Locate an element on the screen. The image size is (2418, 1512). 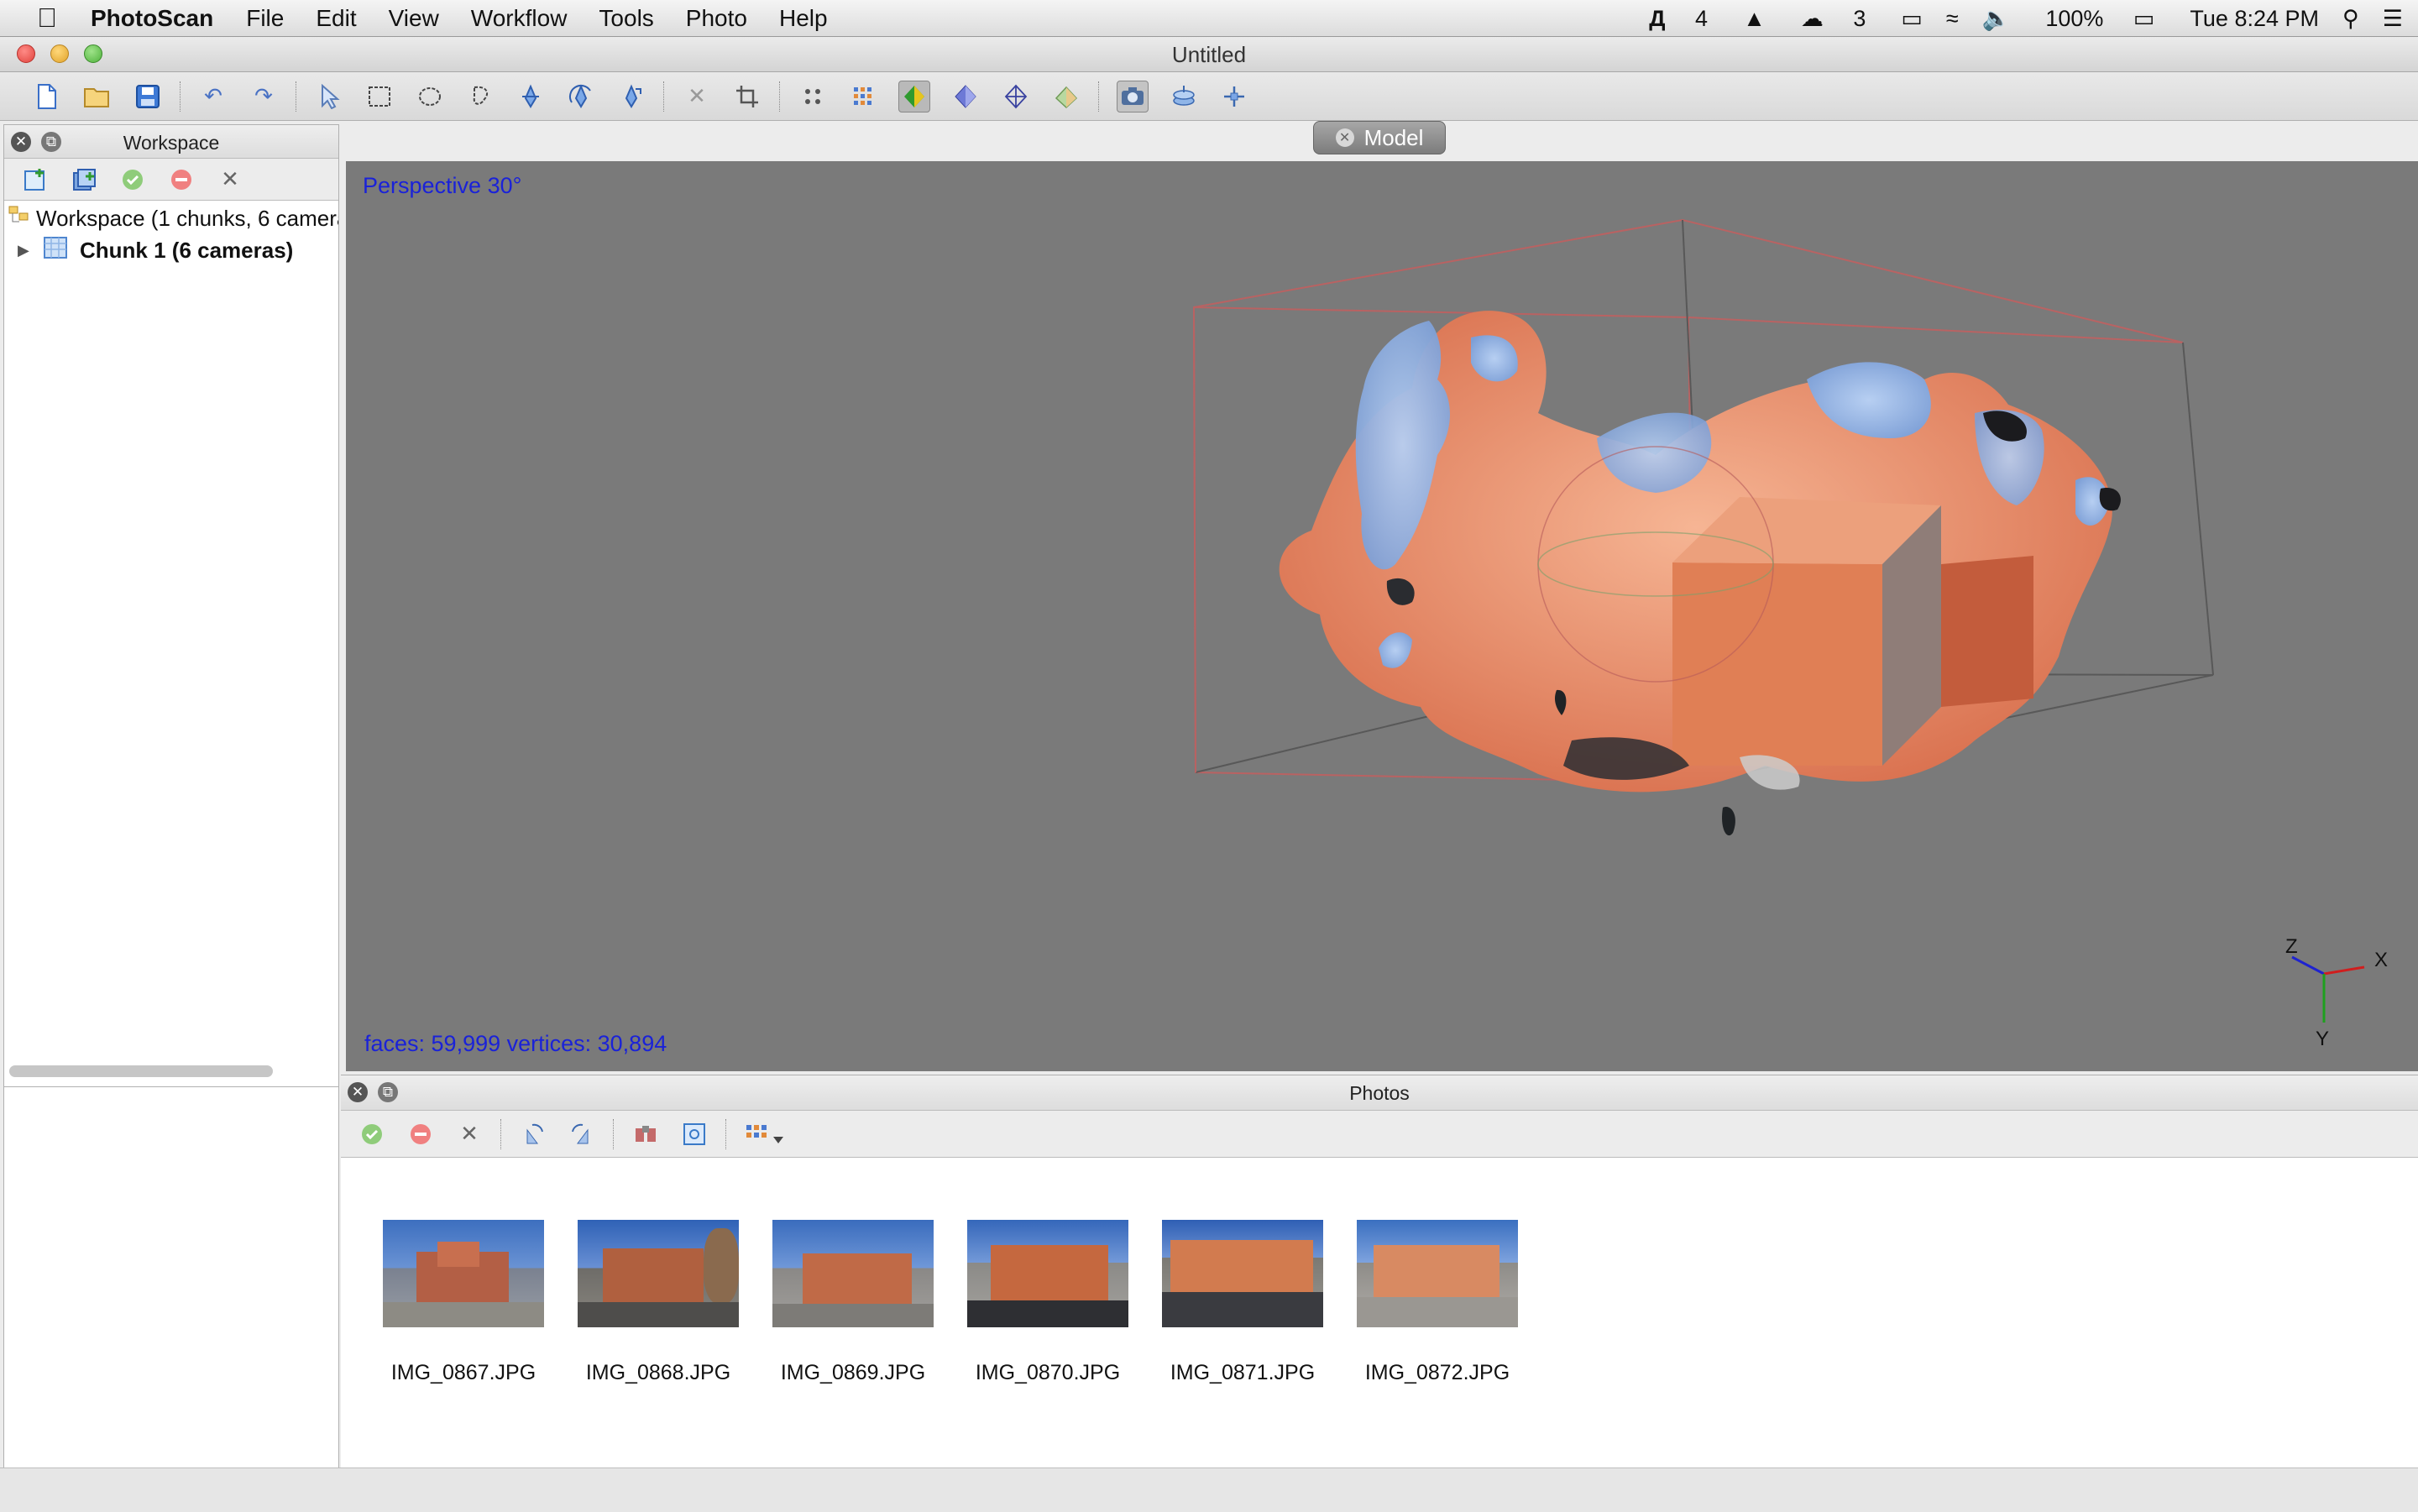
tree-item-chunk-1: ▶ Chunk 1 (6 cameras) is located at coordinates (171, 250).